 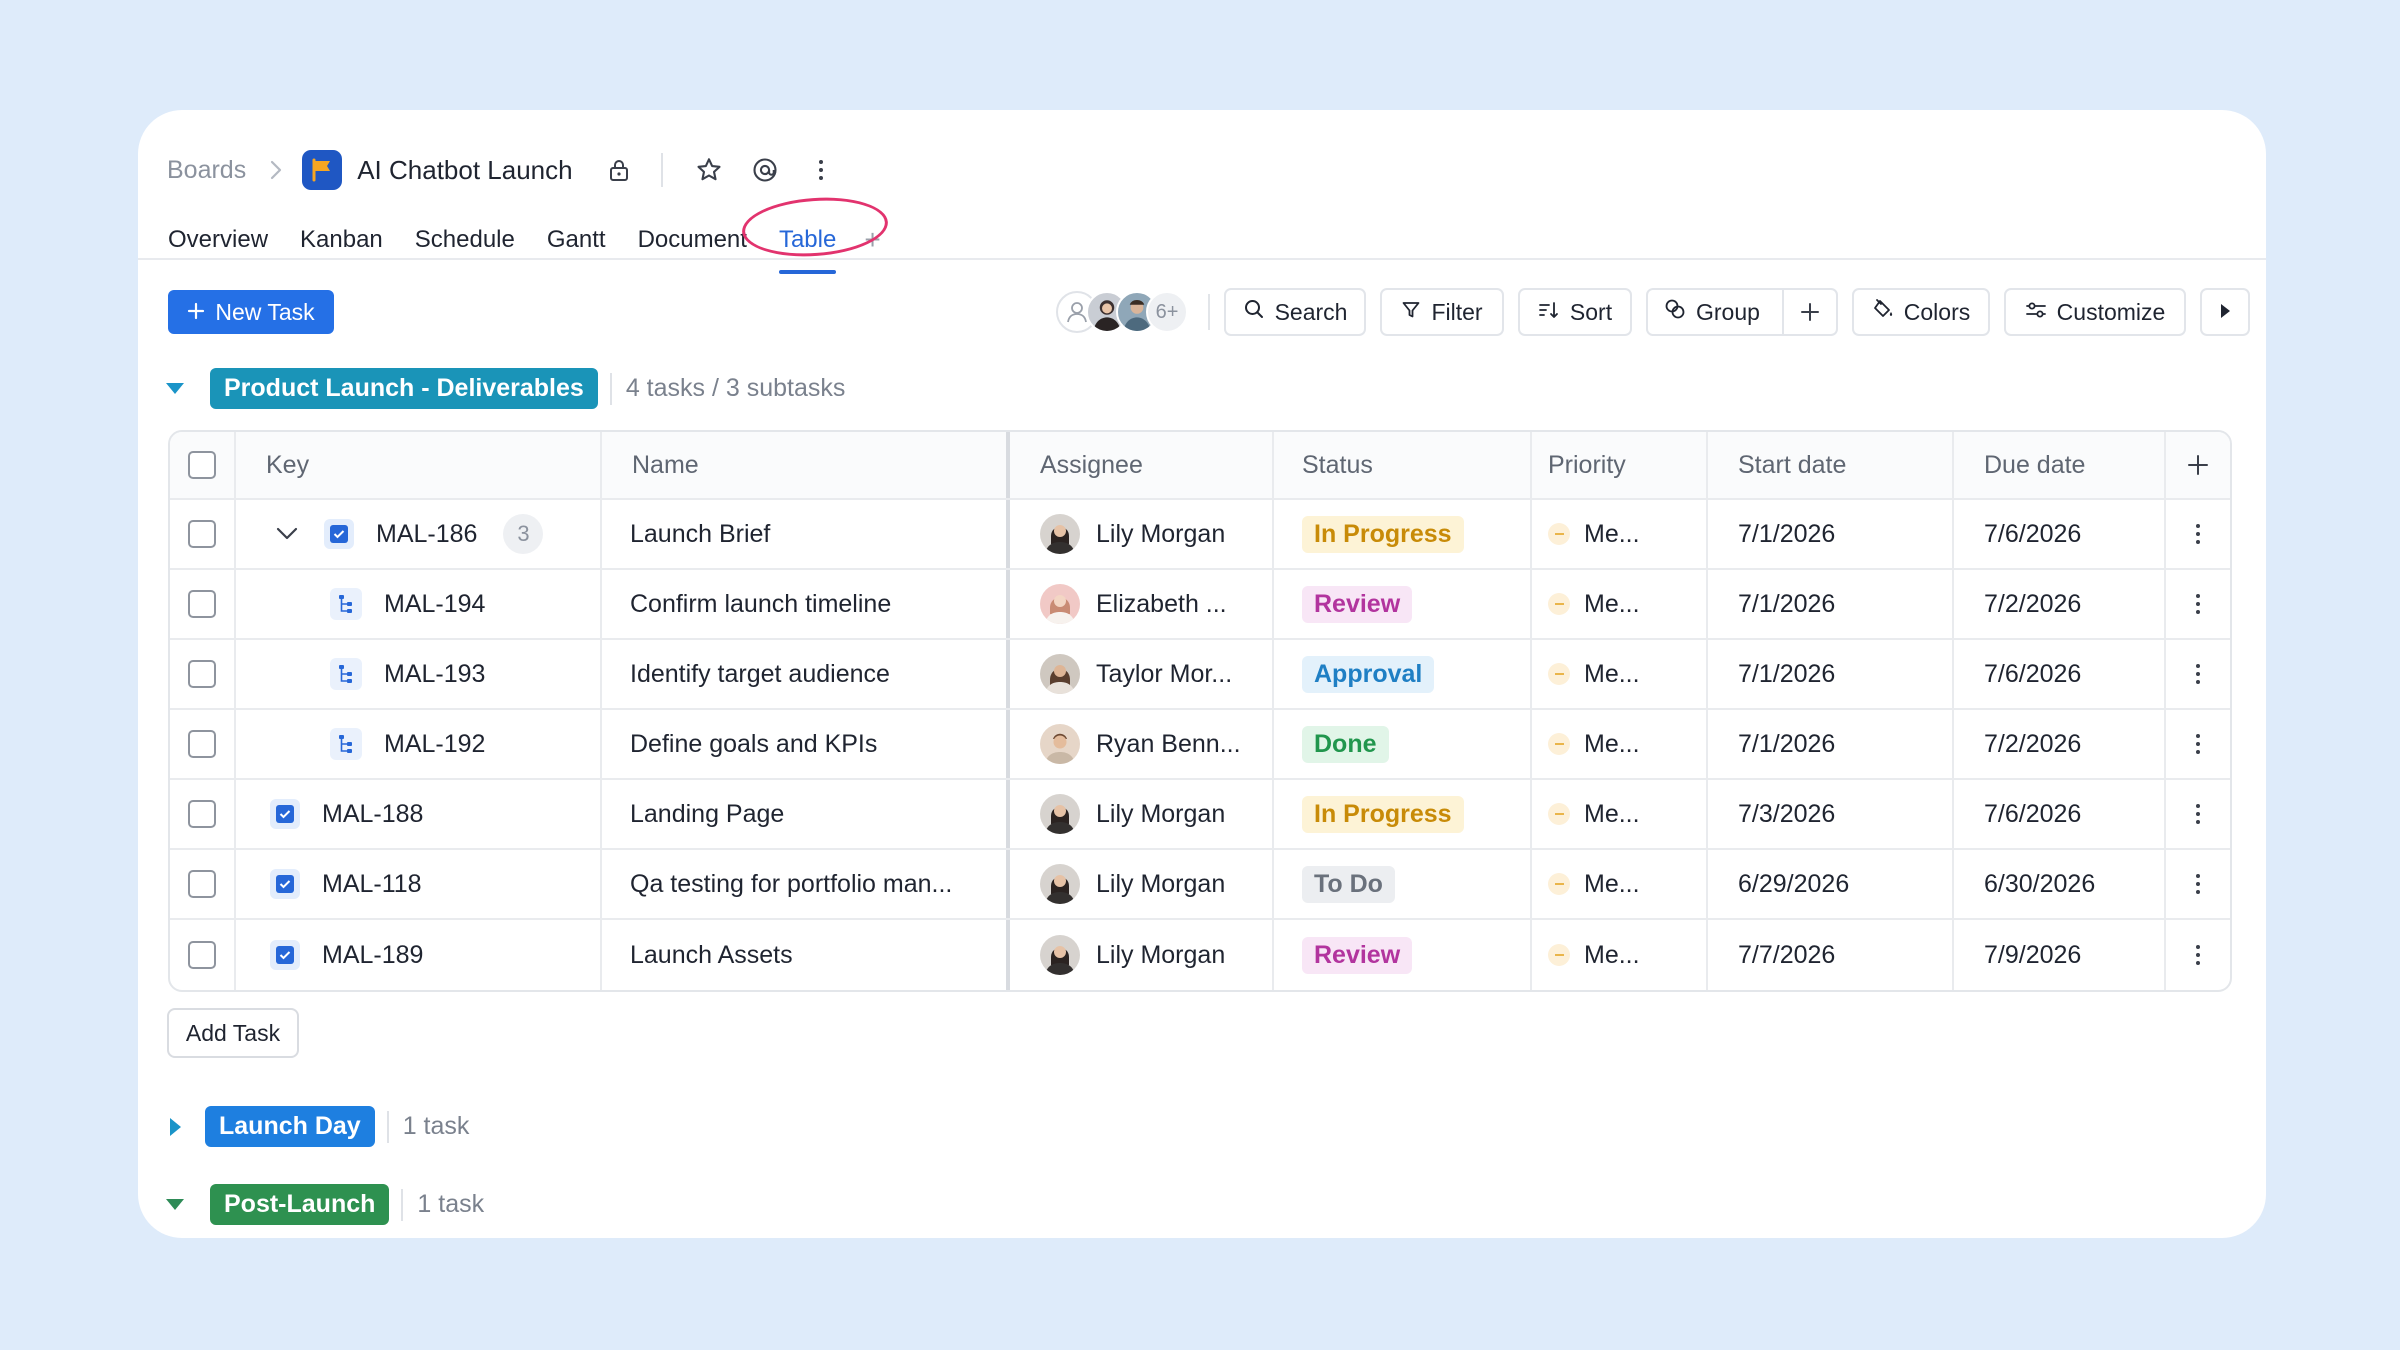 What do you see at coordinates (251, 312) in the screenshot?
I see `new-task-button: New Task` at bounding box center [251, 312].